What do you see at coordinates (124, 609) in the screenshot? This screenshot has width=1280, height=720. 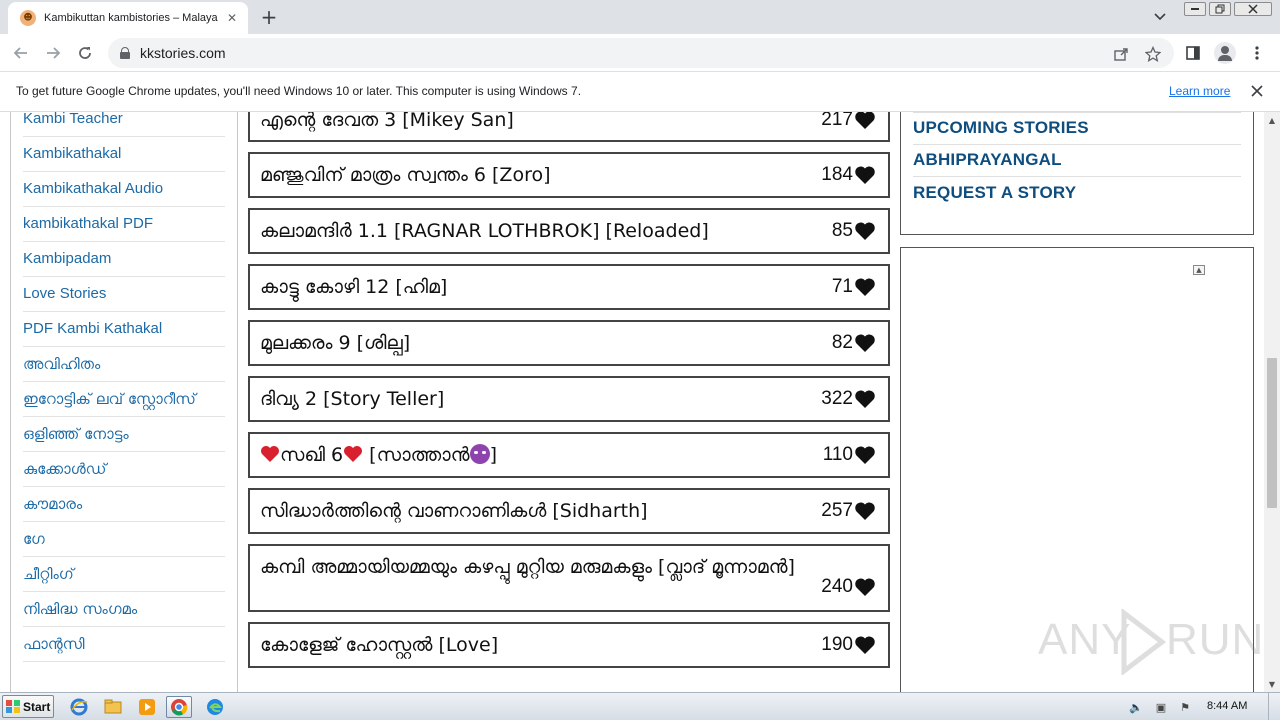 I see `category-link: നിഷിദ്ധ സംഗമം` at bounding box center [124, 609].